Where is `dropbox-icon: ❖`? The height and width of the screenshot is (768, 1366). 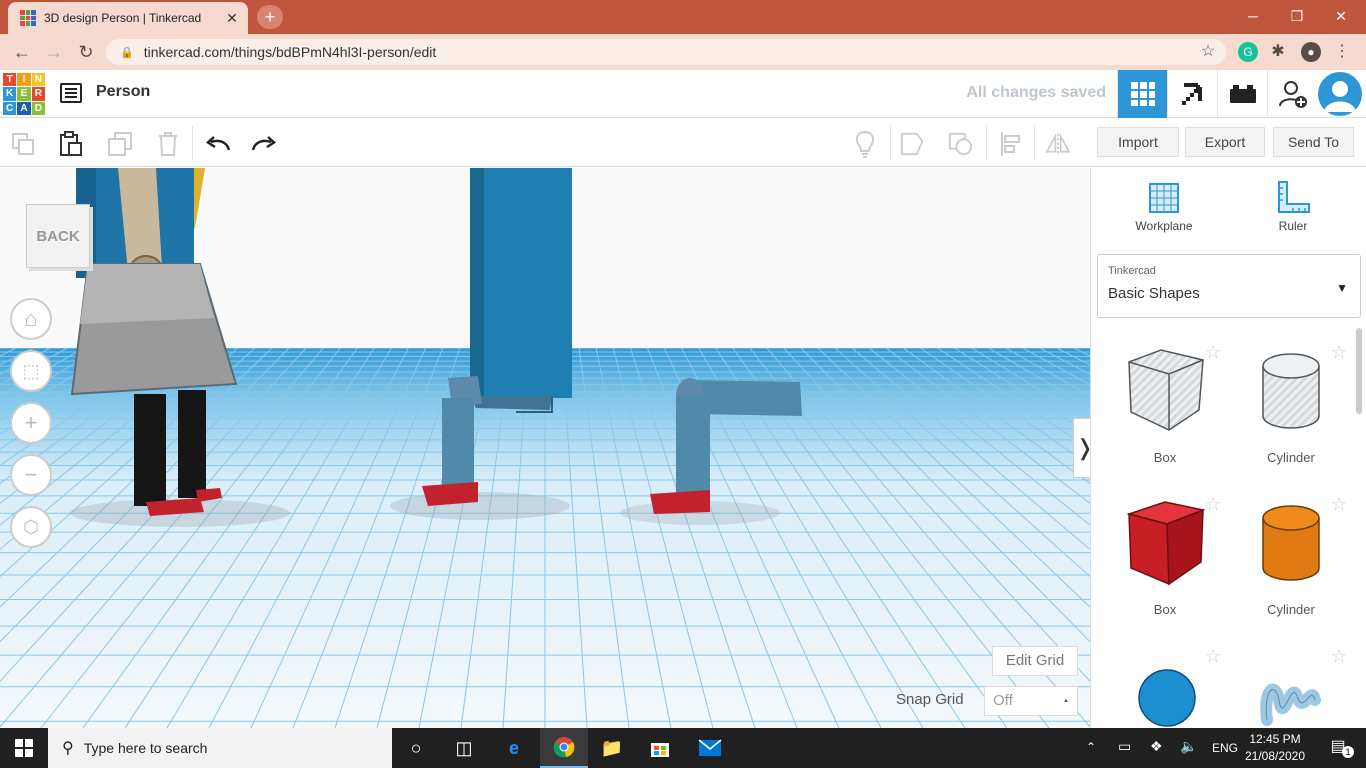
dropbox-icon: ❖ is located at coordinates (1156, 746).